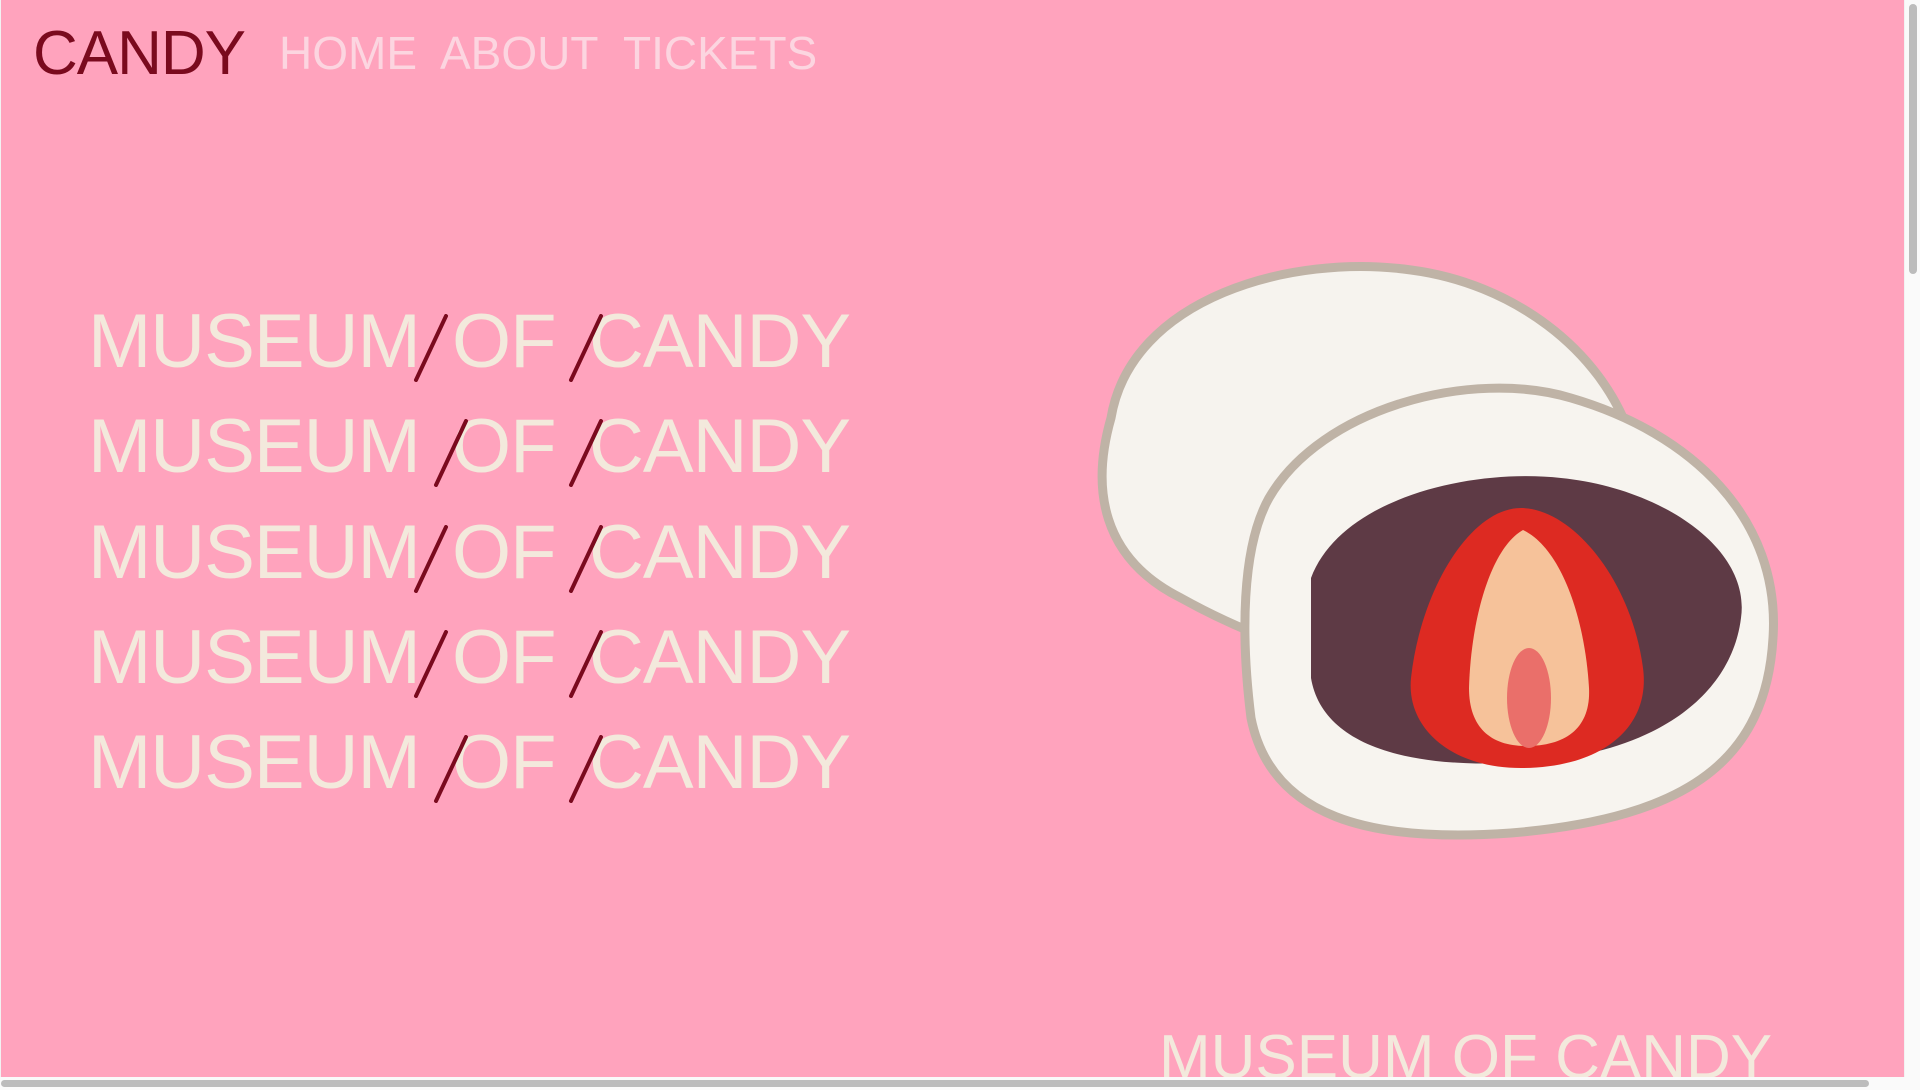 This screenshot has height=1090, width=1920. Describe the element at coordinates (139, 53) in the screenshot. I see `logo: CANDY` at that location.